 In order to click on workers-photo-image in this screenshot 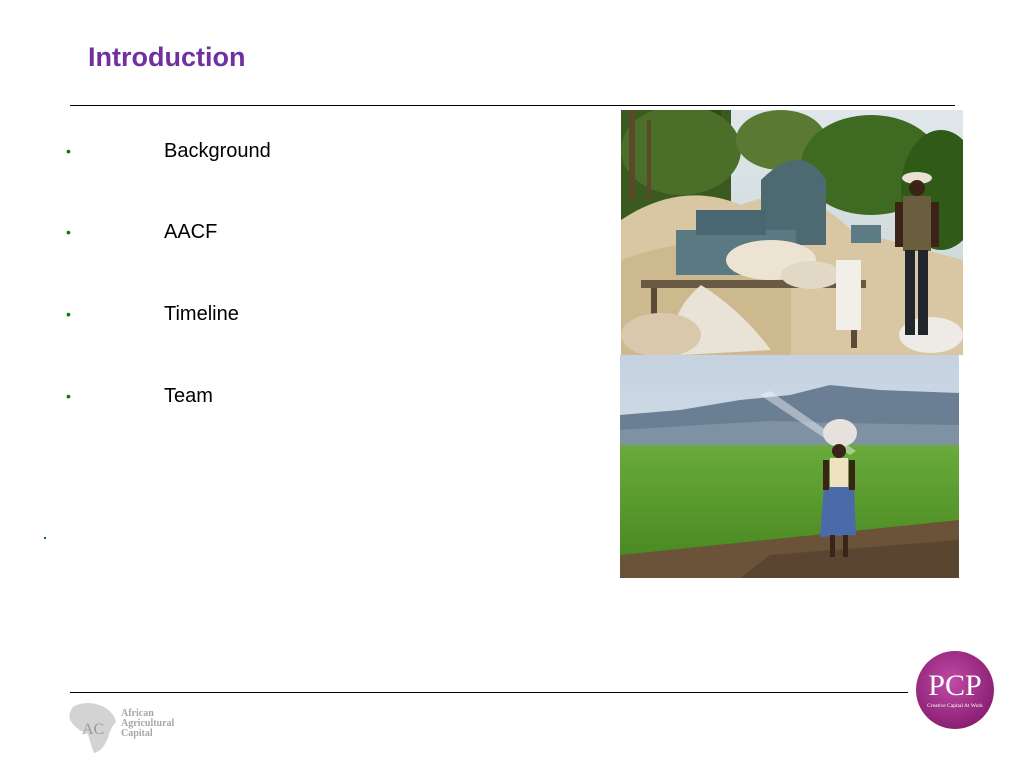, I will do `click(792, 232)`.